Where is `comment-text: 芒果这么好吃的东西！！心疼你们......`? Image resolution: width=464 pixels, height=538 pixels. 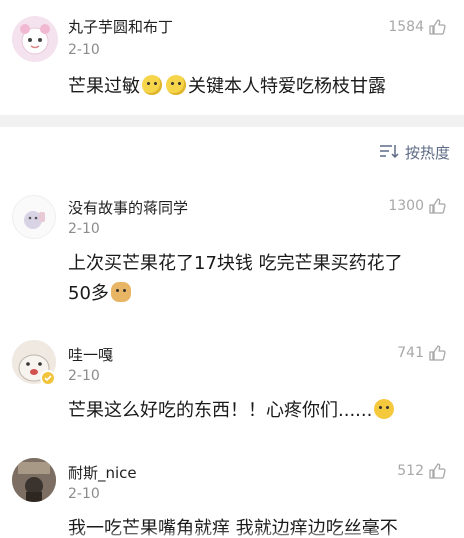
comment-text: 芒果这么好吃的东西！！心疼你们...... is located at coordinates (232, 411).